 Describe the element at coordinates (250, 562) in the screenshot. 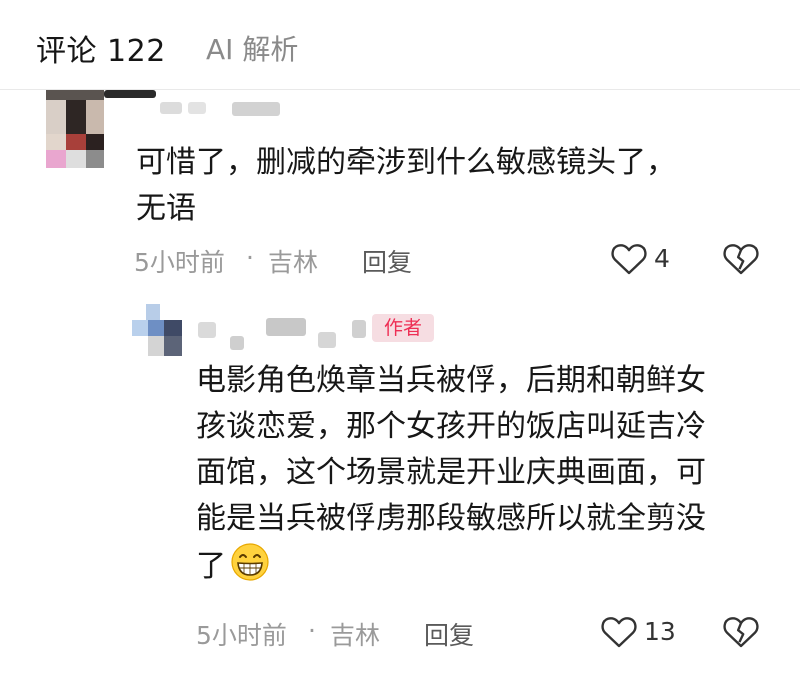

I see `grinning-face-emoji-icon` at that location.